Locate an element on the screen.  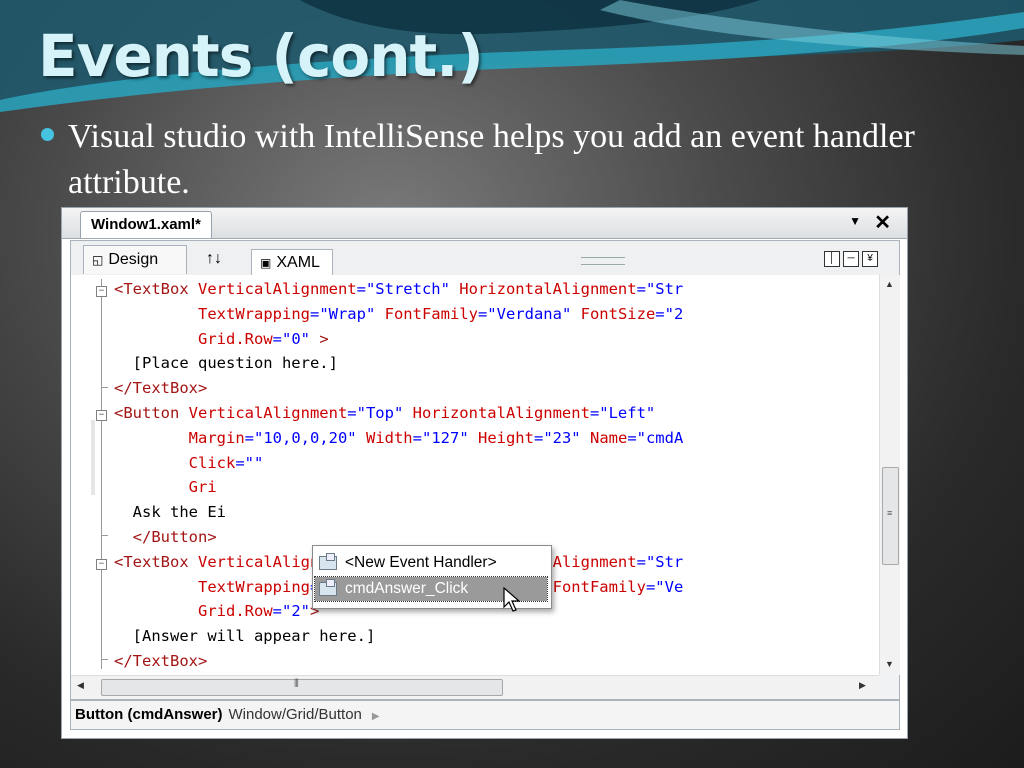
tab-xaml-label: XAML is located at coordinates (298, 262).